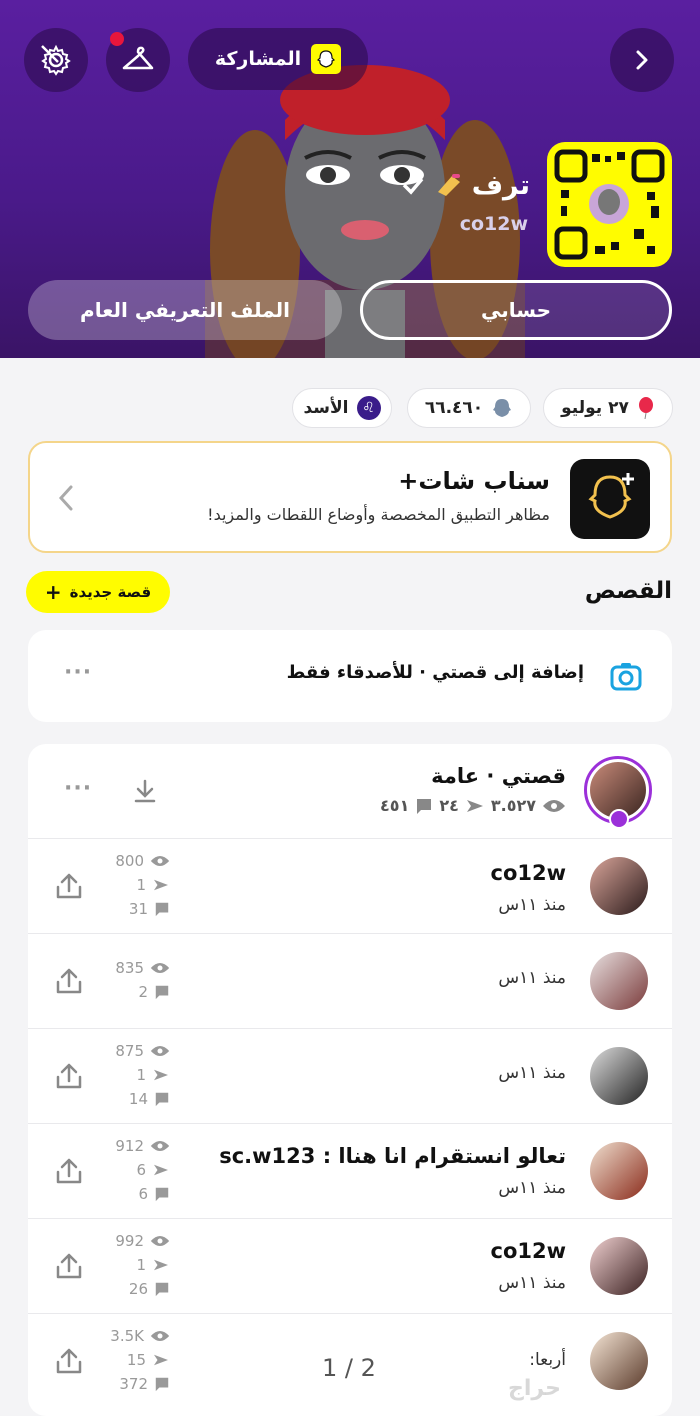 This screenshot has width=700, height=1416. What do you see at coordinates (610, 499) in the screenshot?
I see `snapchat-plus-logo-icon` at bounding box center [610, 499].